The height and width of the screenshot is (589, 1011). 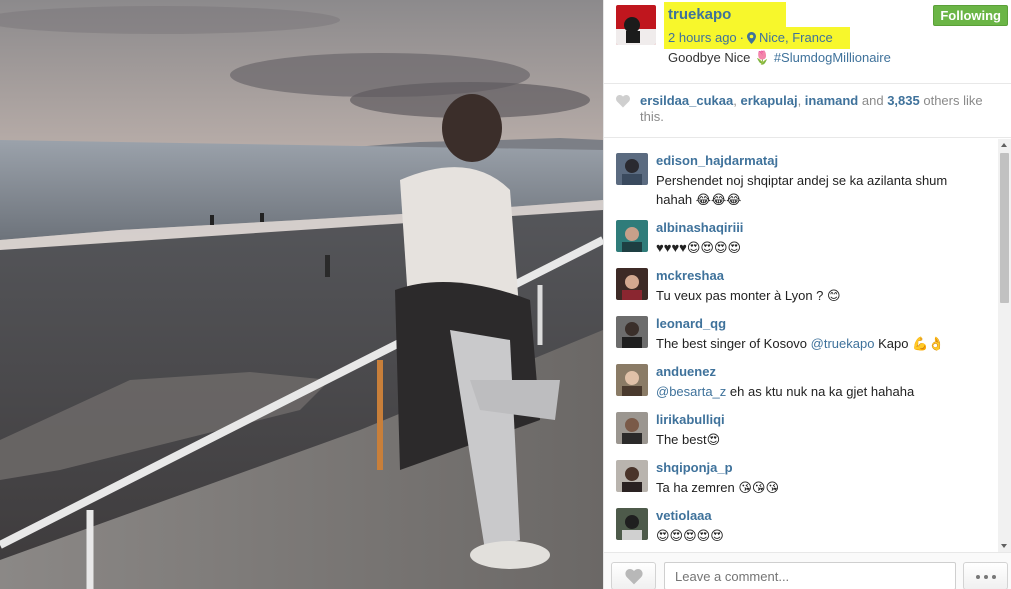 I want to click on comment-text: The best😍, so click(x=688, y=439).